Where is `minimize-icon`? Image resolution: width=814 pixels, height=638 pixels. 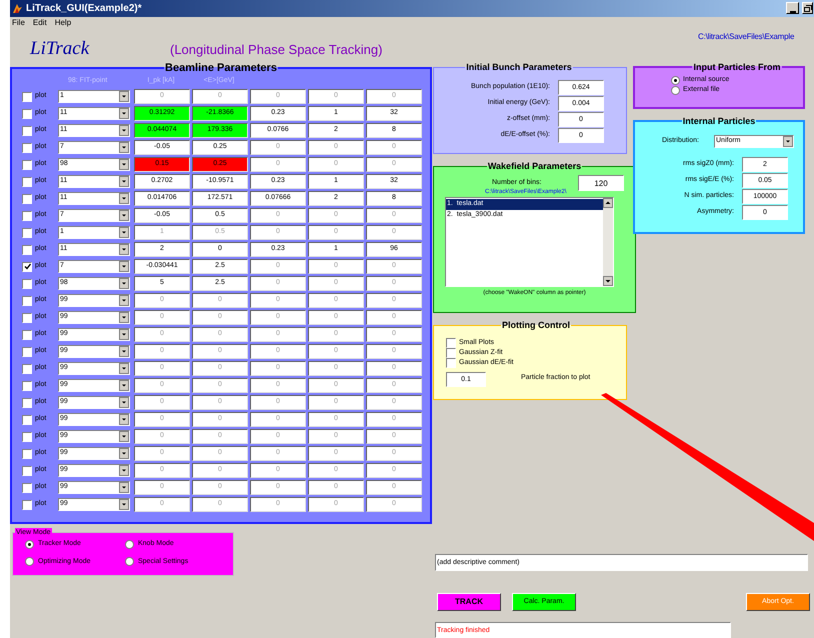 minimize-icon is located at coordinates (793, 12).